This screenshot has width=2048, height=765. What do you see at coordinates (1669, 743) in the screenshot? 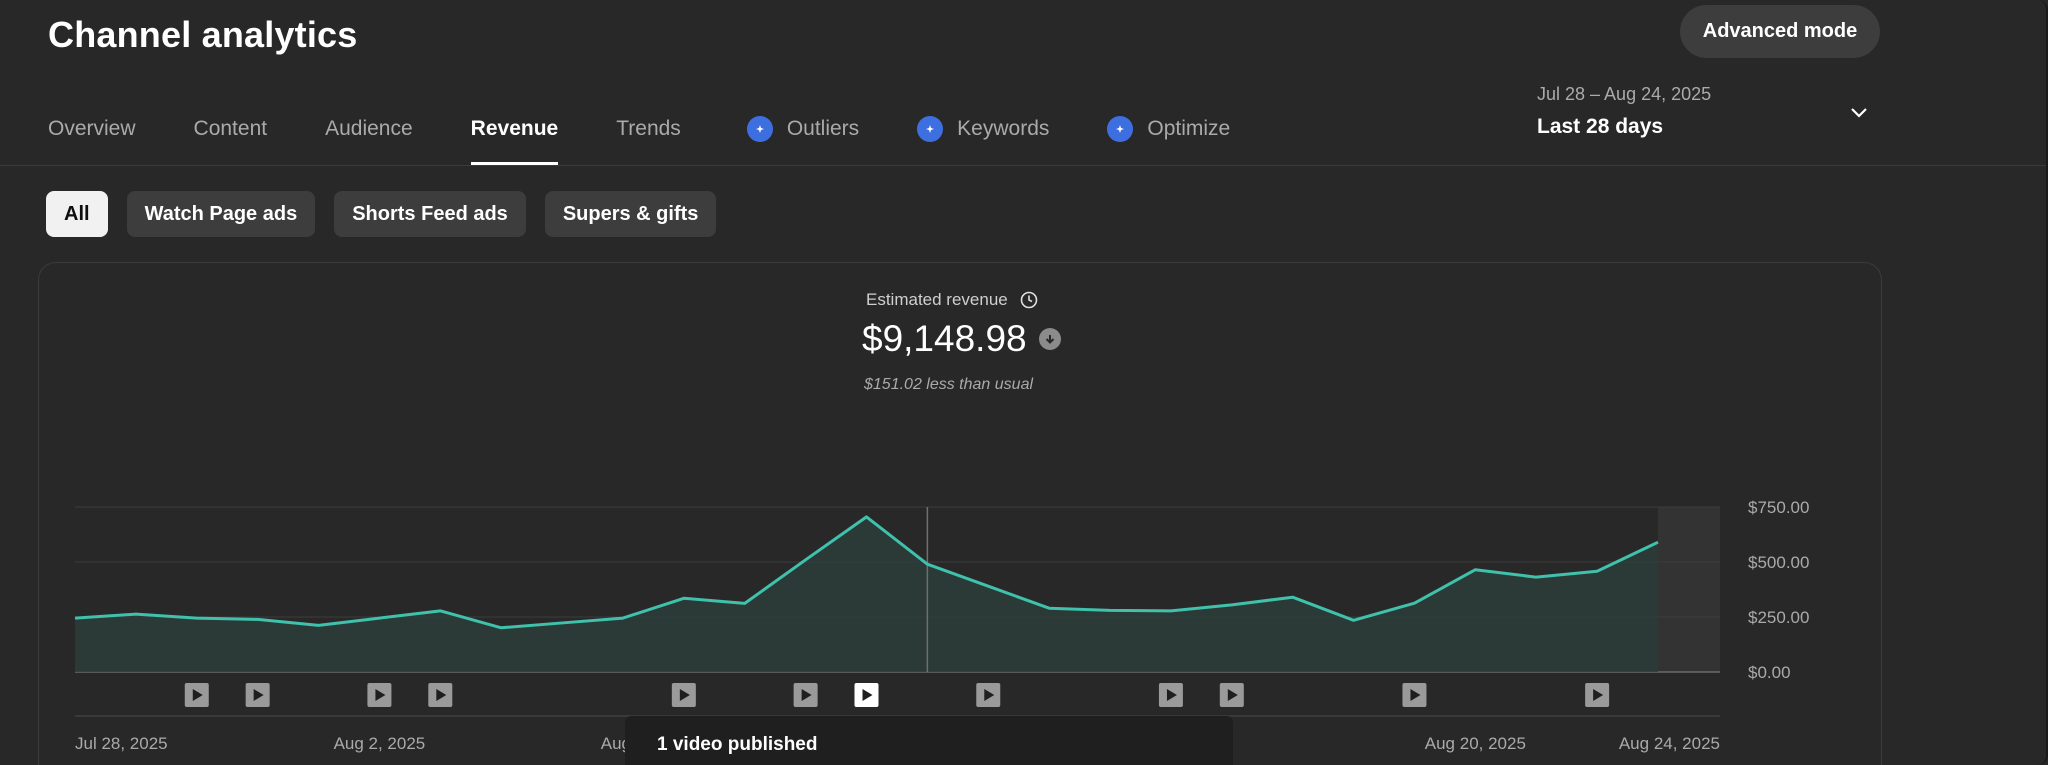
I see `x-tick-label: Aug 24, 2025` at bounding box center [1669, 743].